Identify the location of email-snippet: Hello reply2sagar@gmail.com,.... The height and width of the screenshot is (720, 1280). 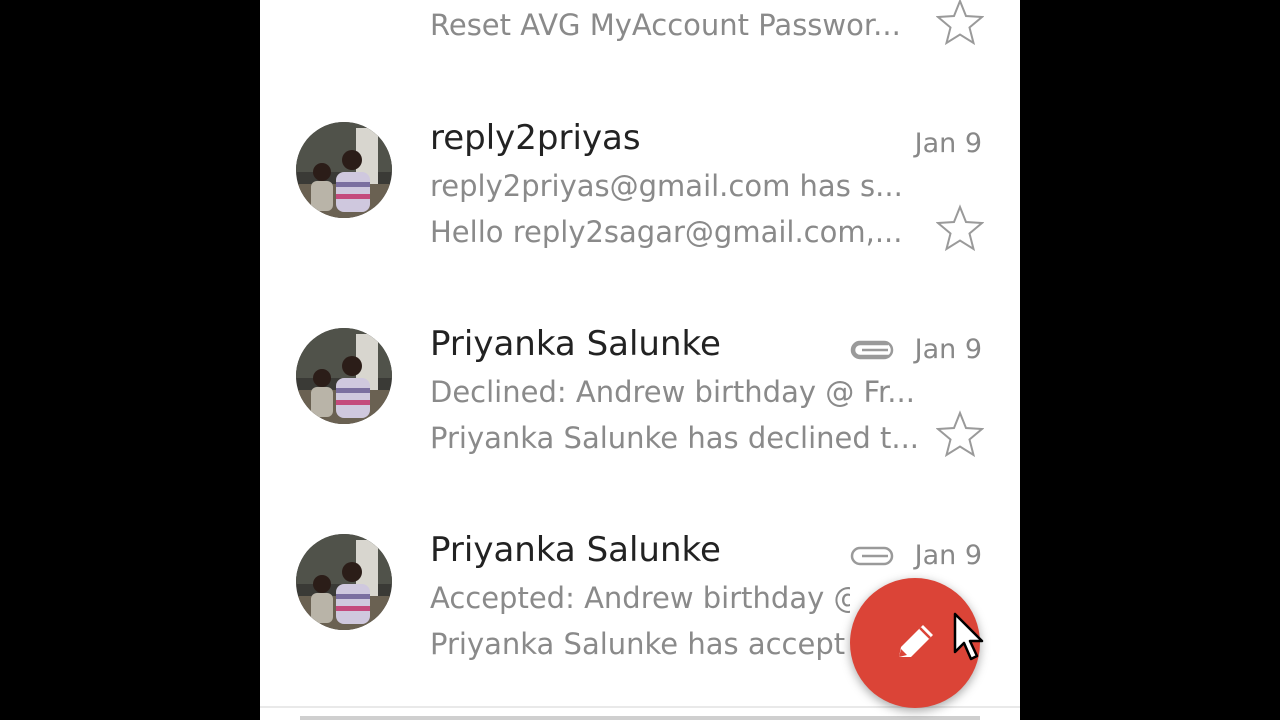
(666, 232).